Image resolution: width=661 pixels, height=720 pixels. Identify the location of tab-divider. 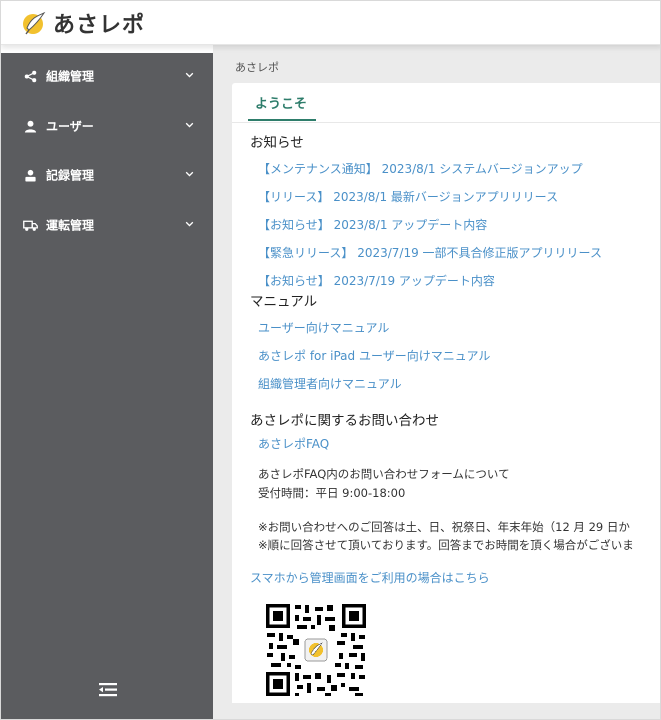
(446, 122).